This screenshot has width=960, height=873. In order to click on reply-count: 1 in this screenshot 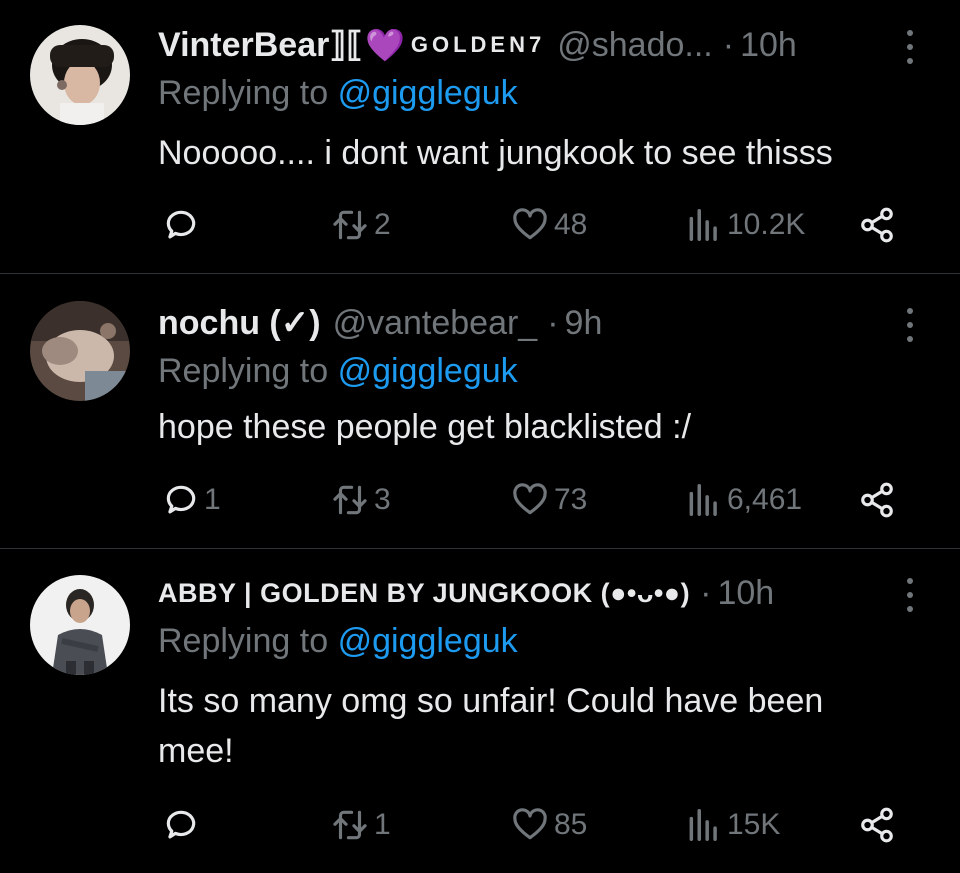, I will do `click(212, 499)`.